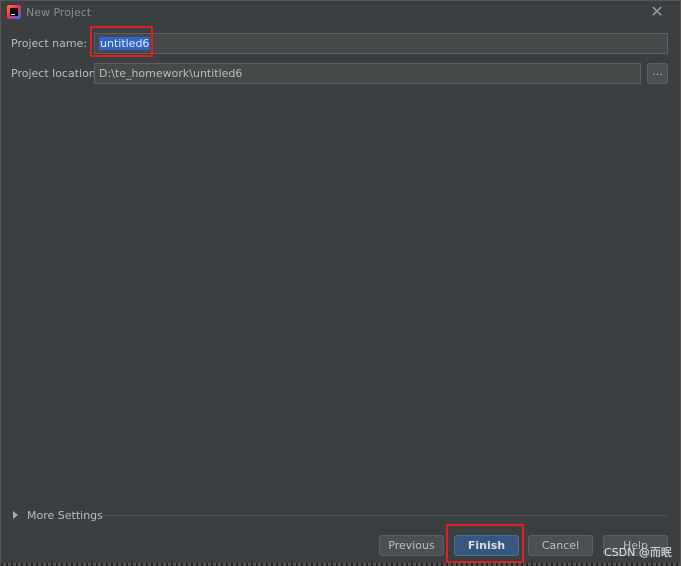  What do you see at coordinates (381, 43) in the screenshot?
I see `project-name-input: untitled6` at bounding box center [381, 43].